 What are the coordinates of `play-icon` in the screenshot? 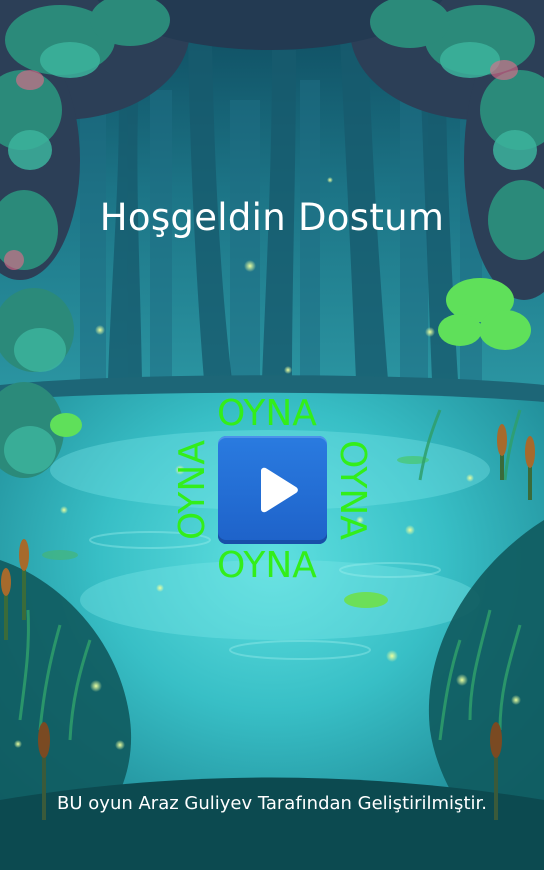 It's located at (279, 490).